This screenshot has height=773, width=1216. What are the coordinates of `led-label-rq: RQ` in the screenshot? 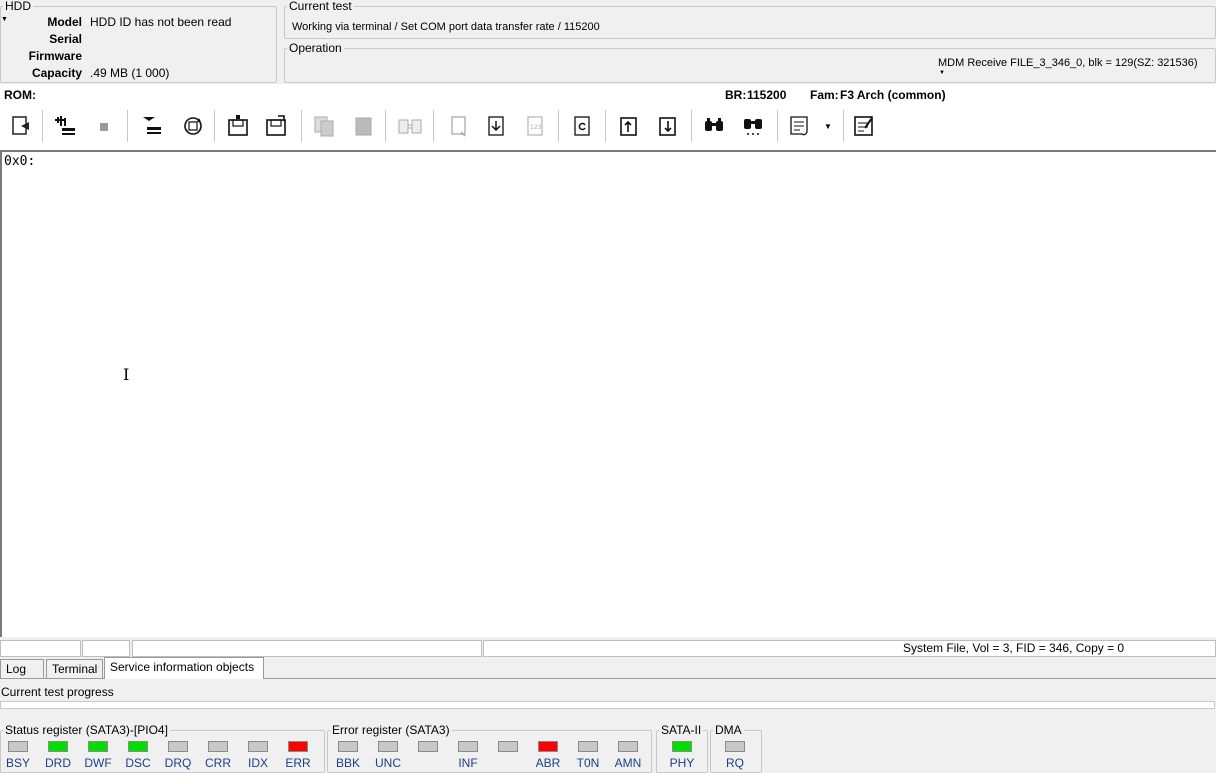 It's located at (735, 763).